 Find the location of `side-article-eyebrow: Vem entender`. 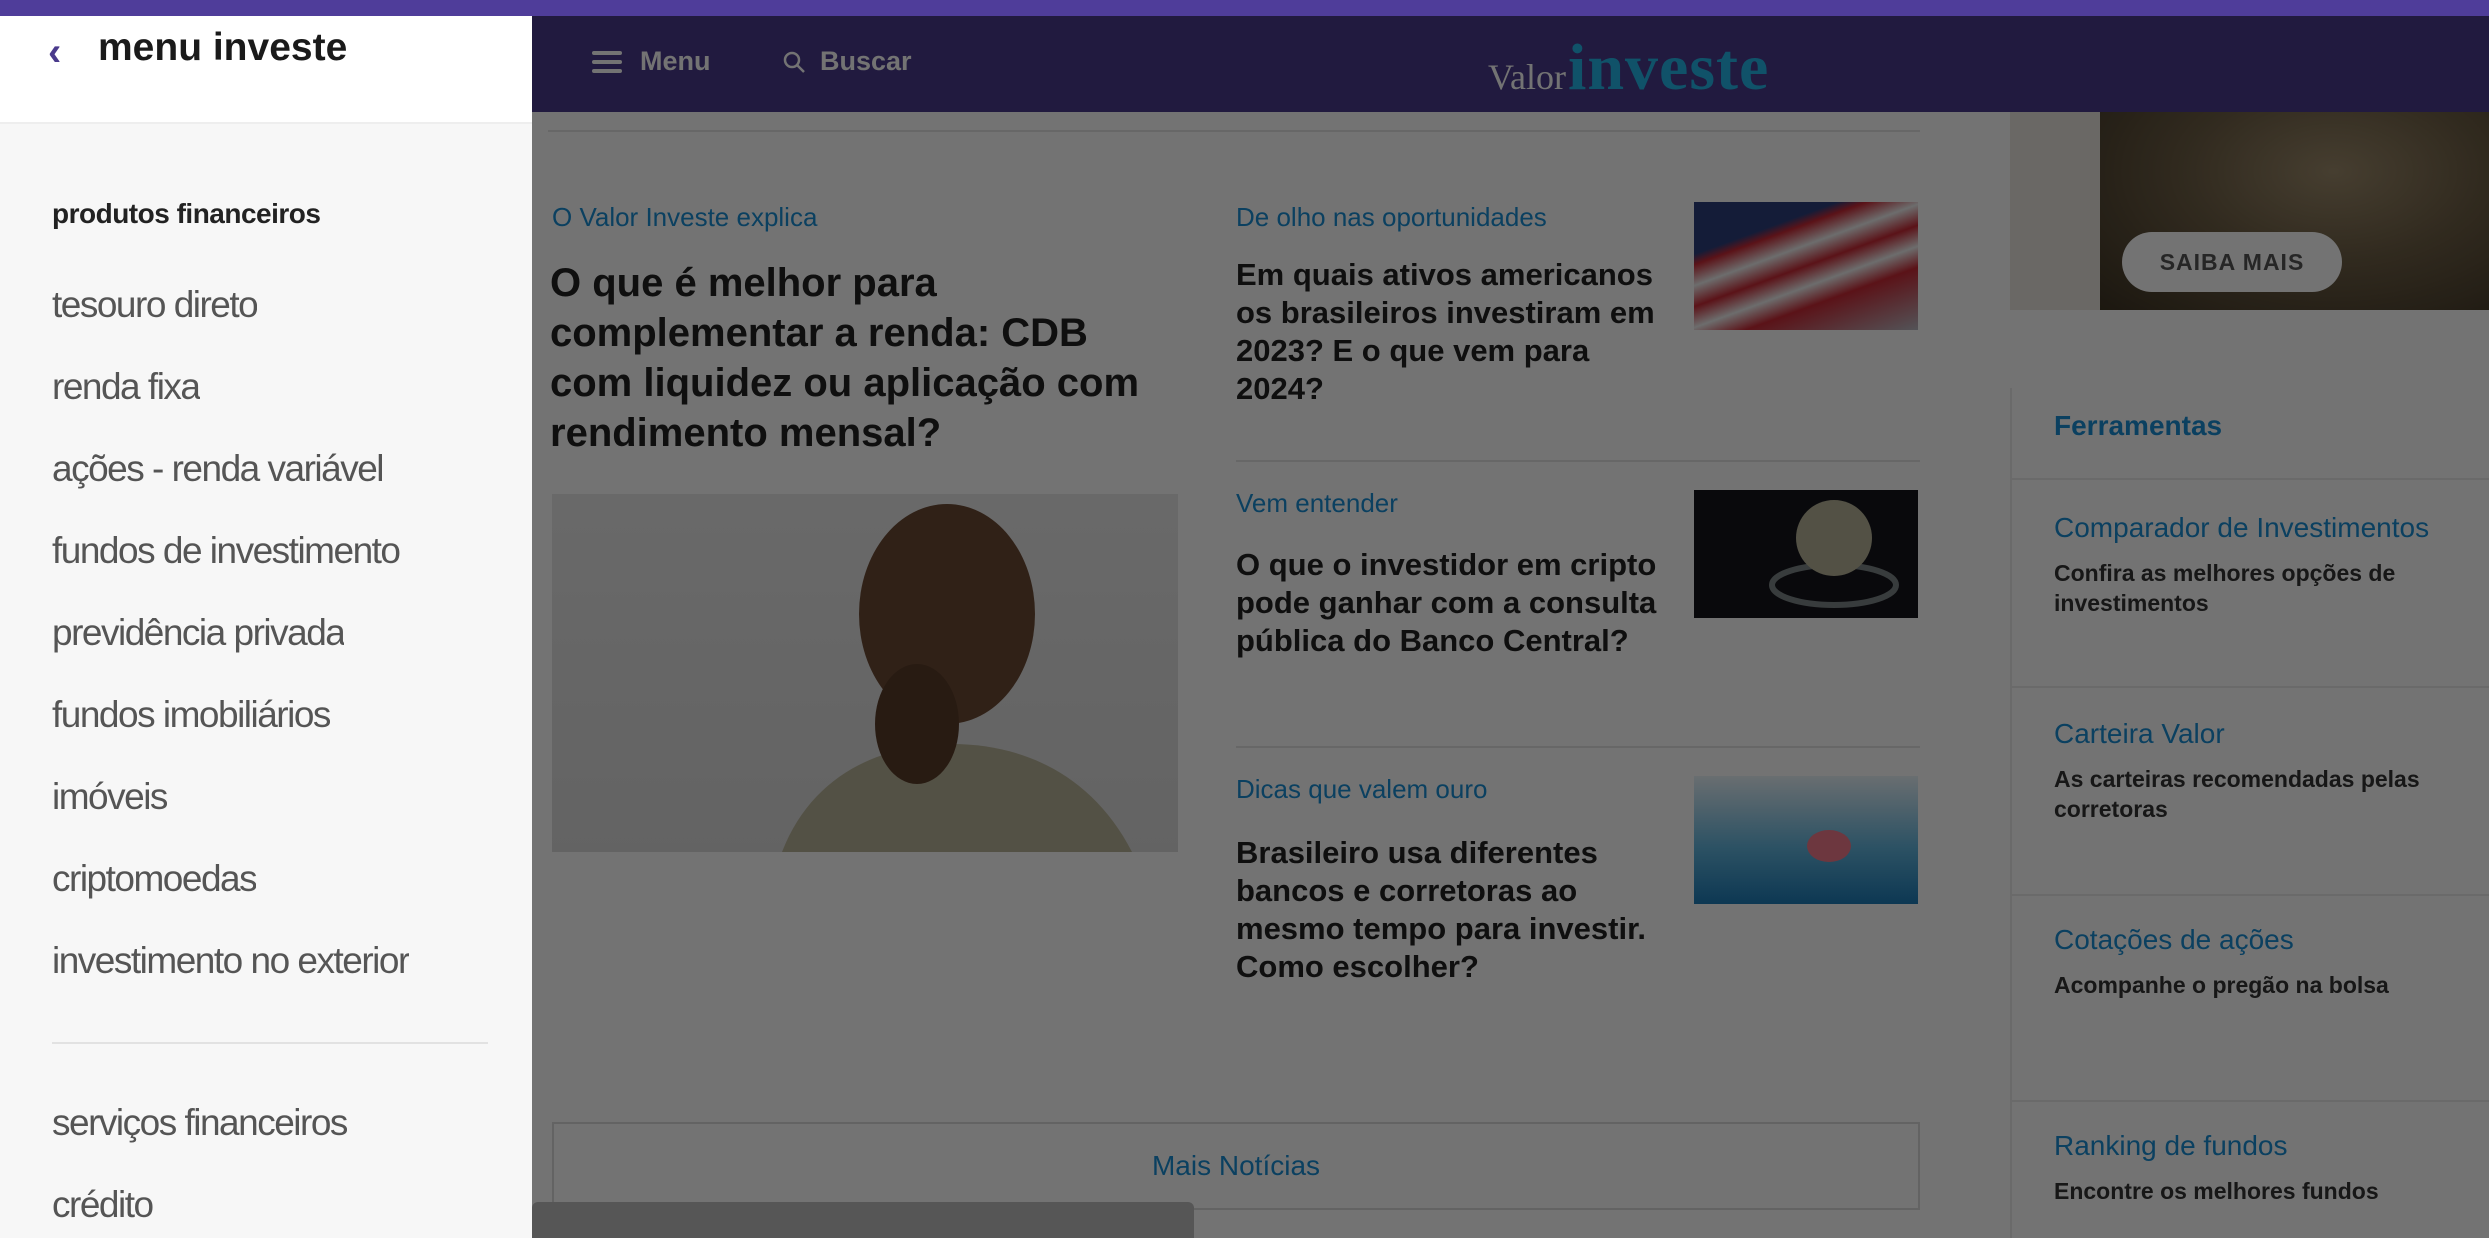

side-article-eyebrow: Vem entender is located at coordinates (1317, 503).